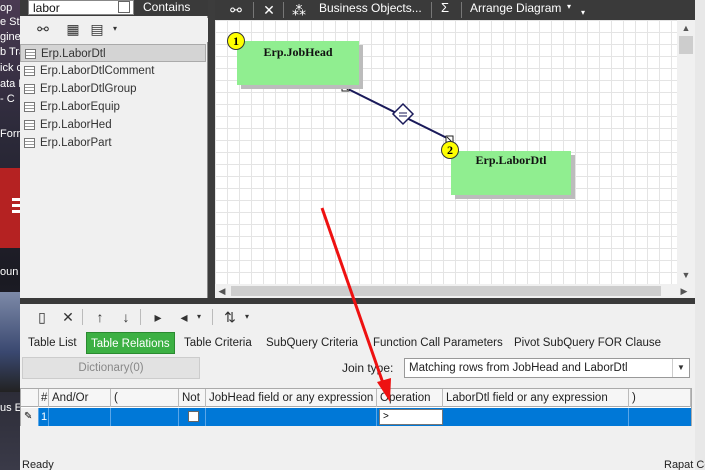 The image size is (705, 470). I want to click on tree-item: Erp.LaborHed, so click(113, 125).